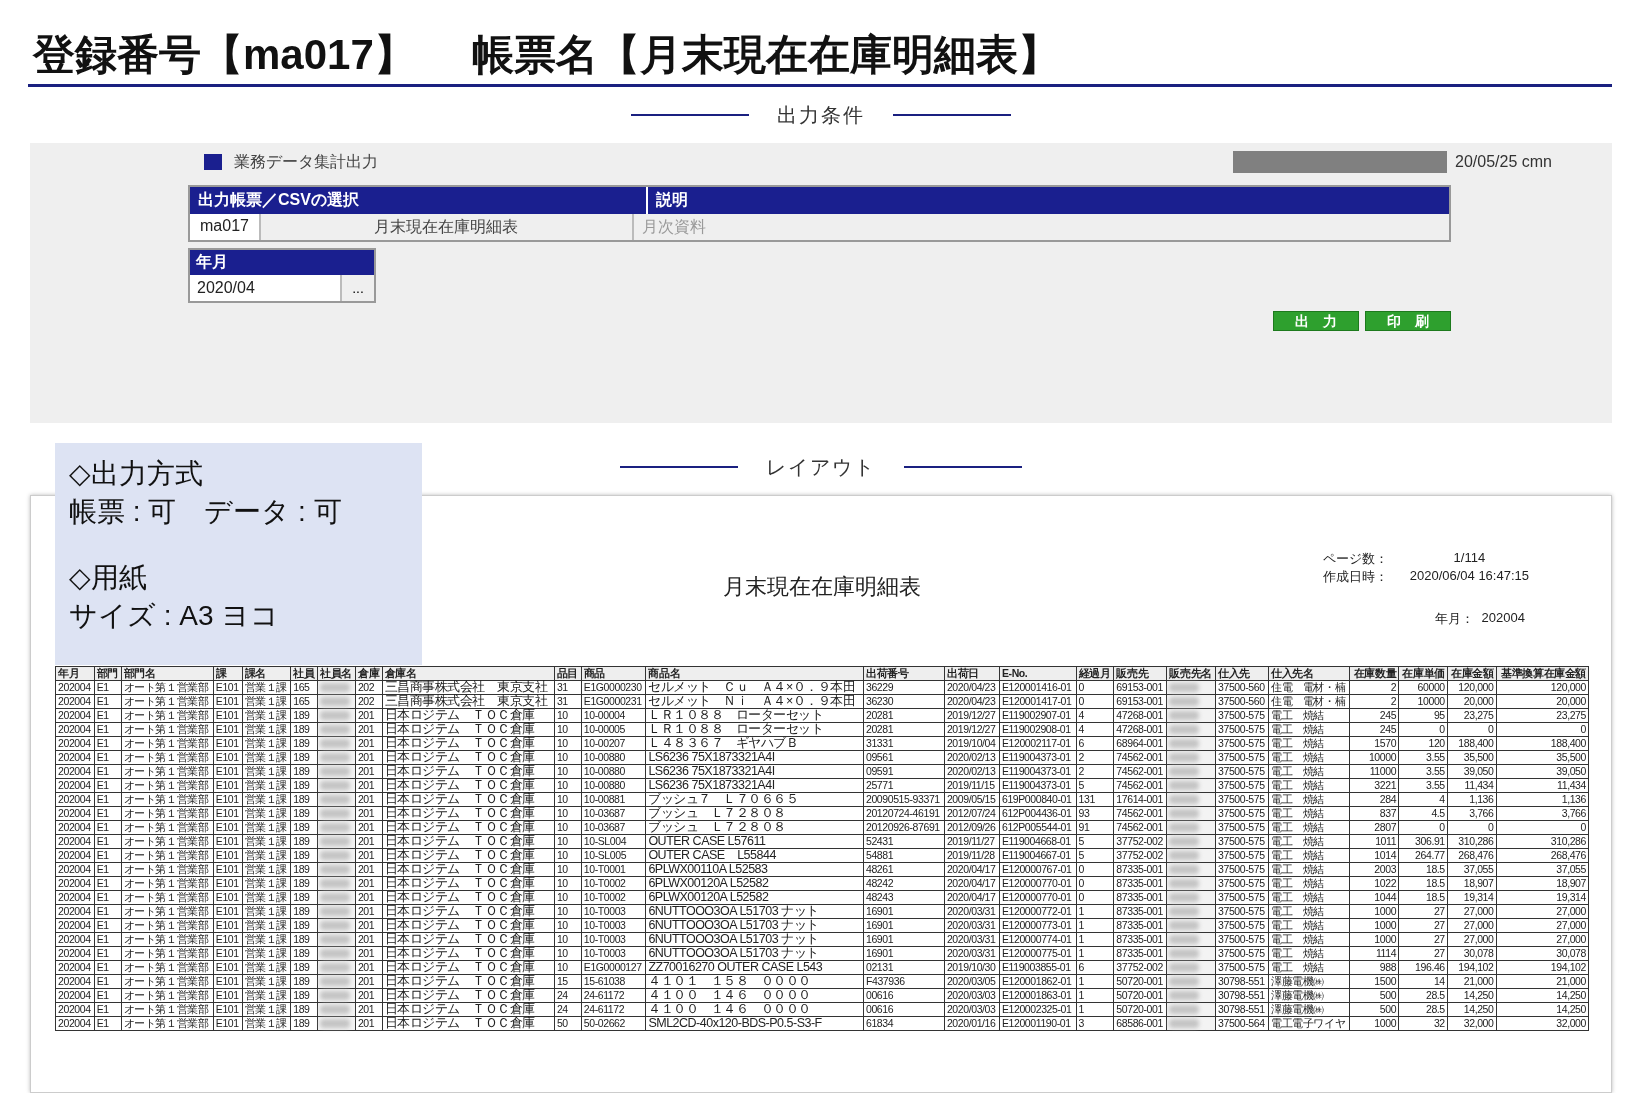 The height and width of the screenshot is (1093, 1642). Describe the element at coordinates (1242, 981) in the screenshot. I see `table-cell: 30798-551` at that location.